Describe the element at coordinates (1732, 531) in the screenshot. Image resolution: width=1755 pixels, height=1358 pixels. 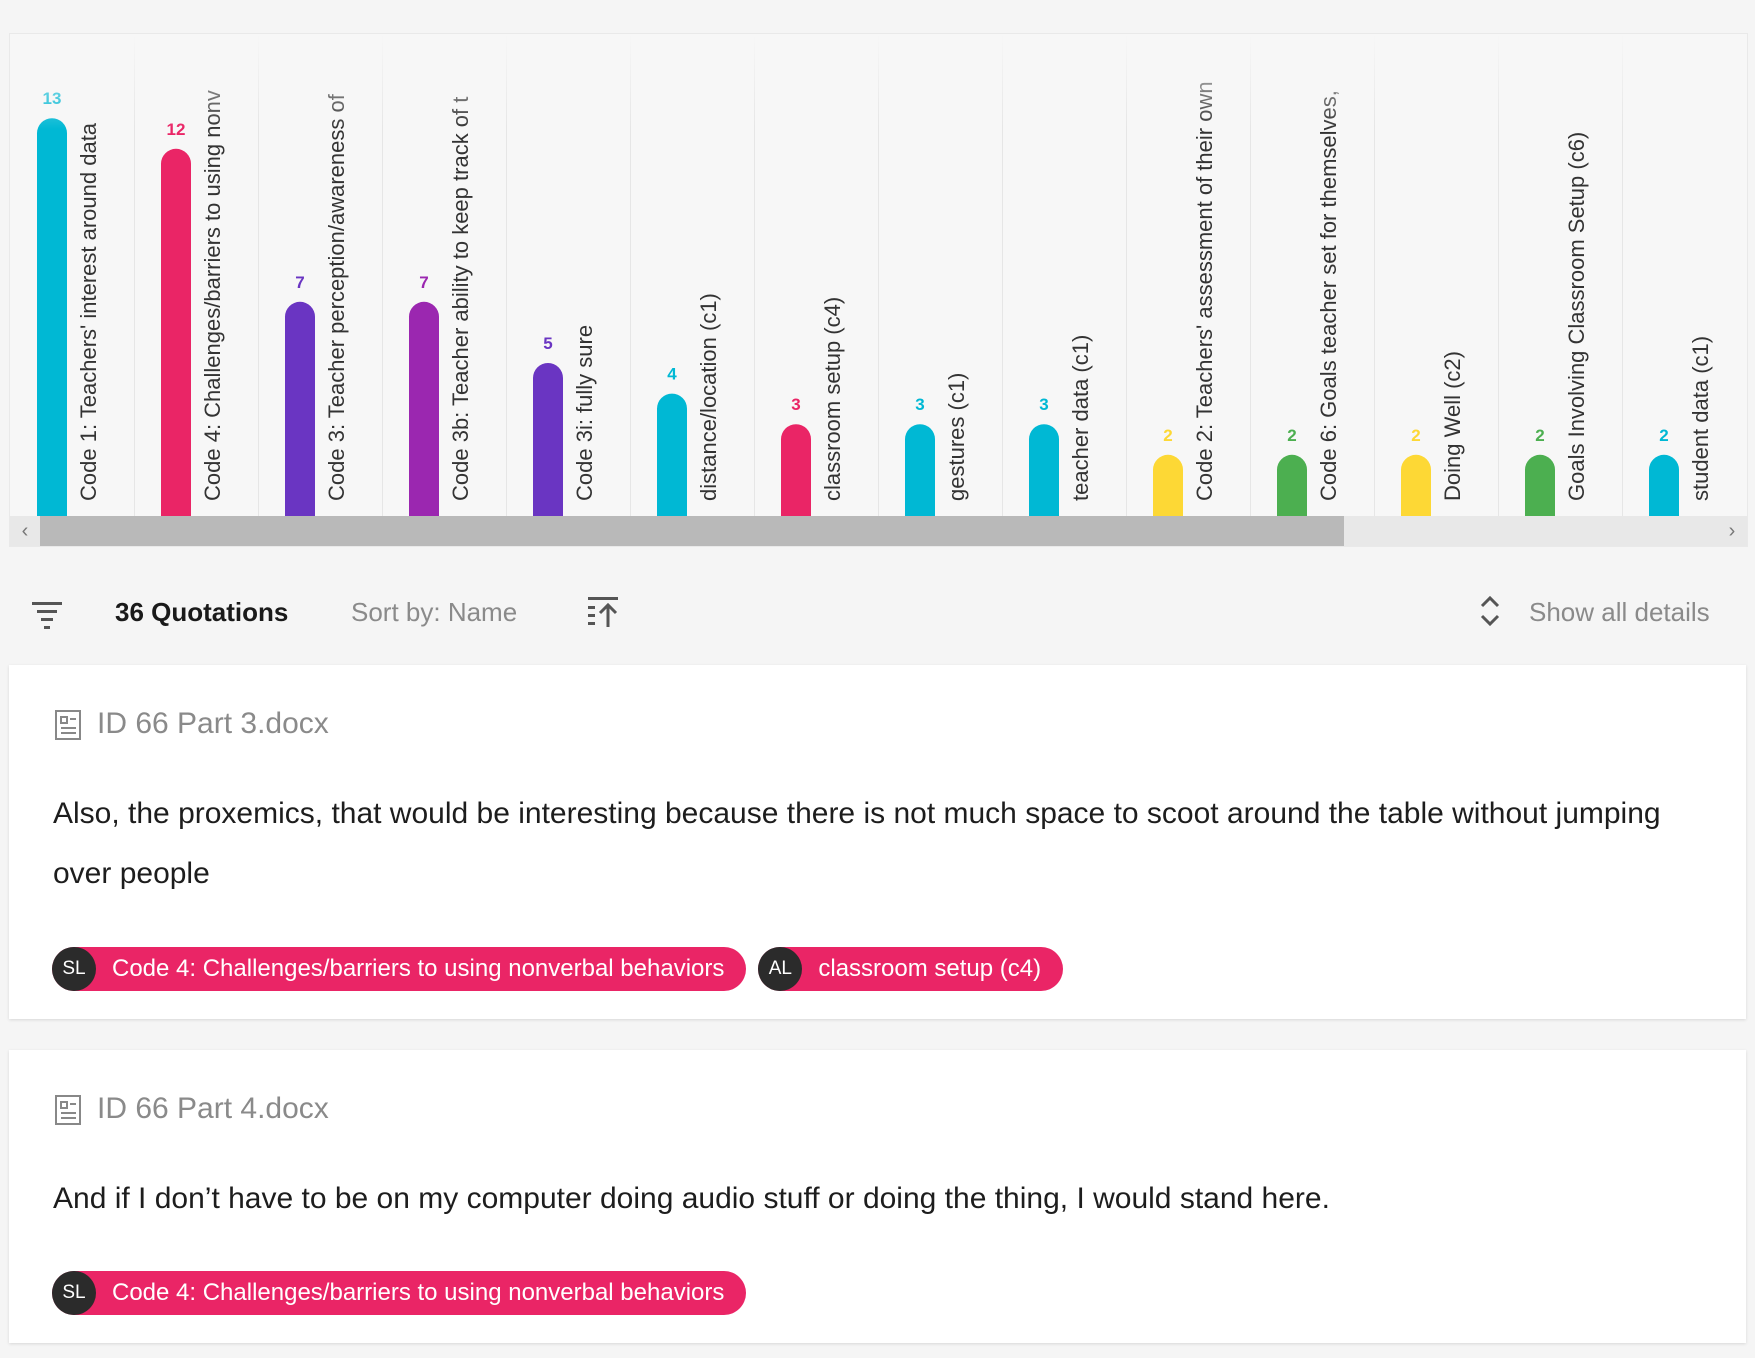
I see `scroll-right-arrow-icon: ›` at that location.